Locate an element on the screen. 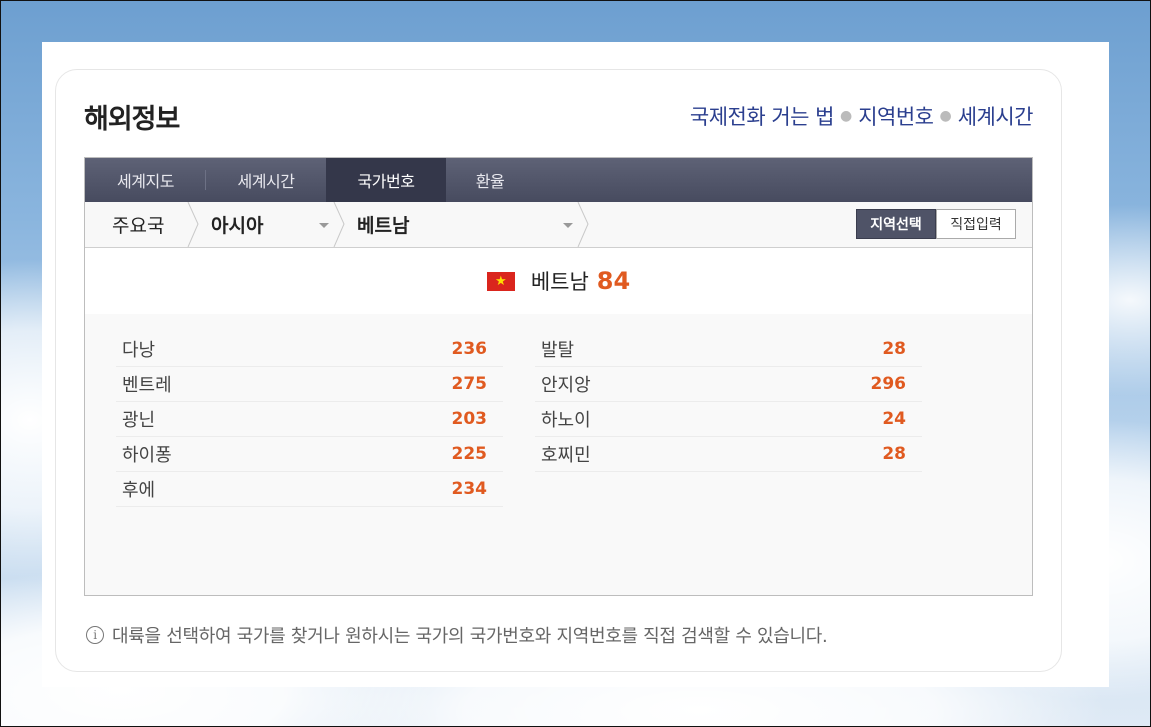 The height and width of the screenshot is (727, 1151). region-select-button: 지역선택 is located at coordinates (896, 224).